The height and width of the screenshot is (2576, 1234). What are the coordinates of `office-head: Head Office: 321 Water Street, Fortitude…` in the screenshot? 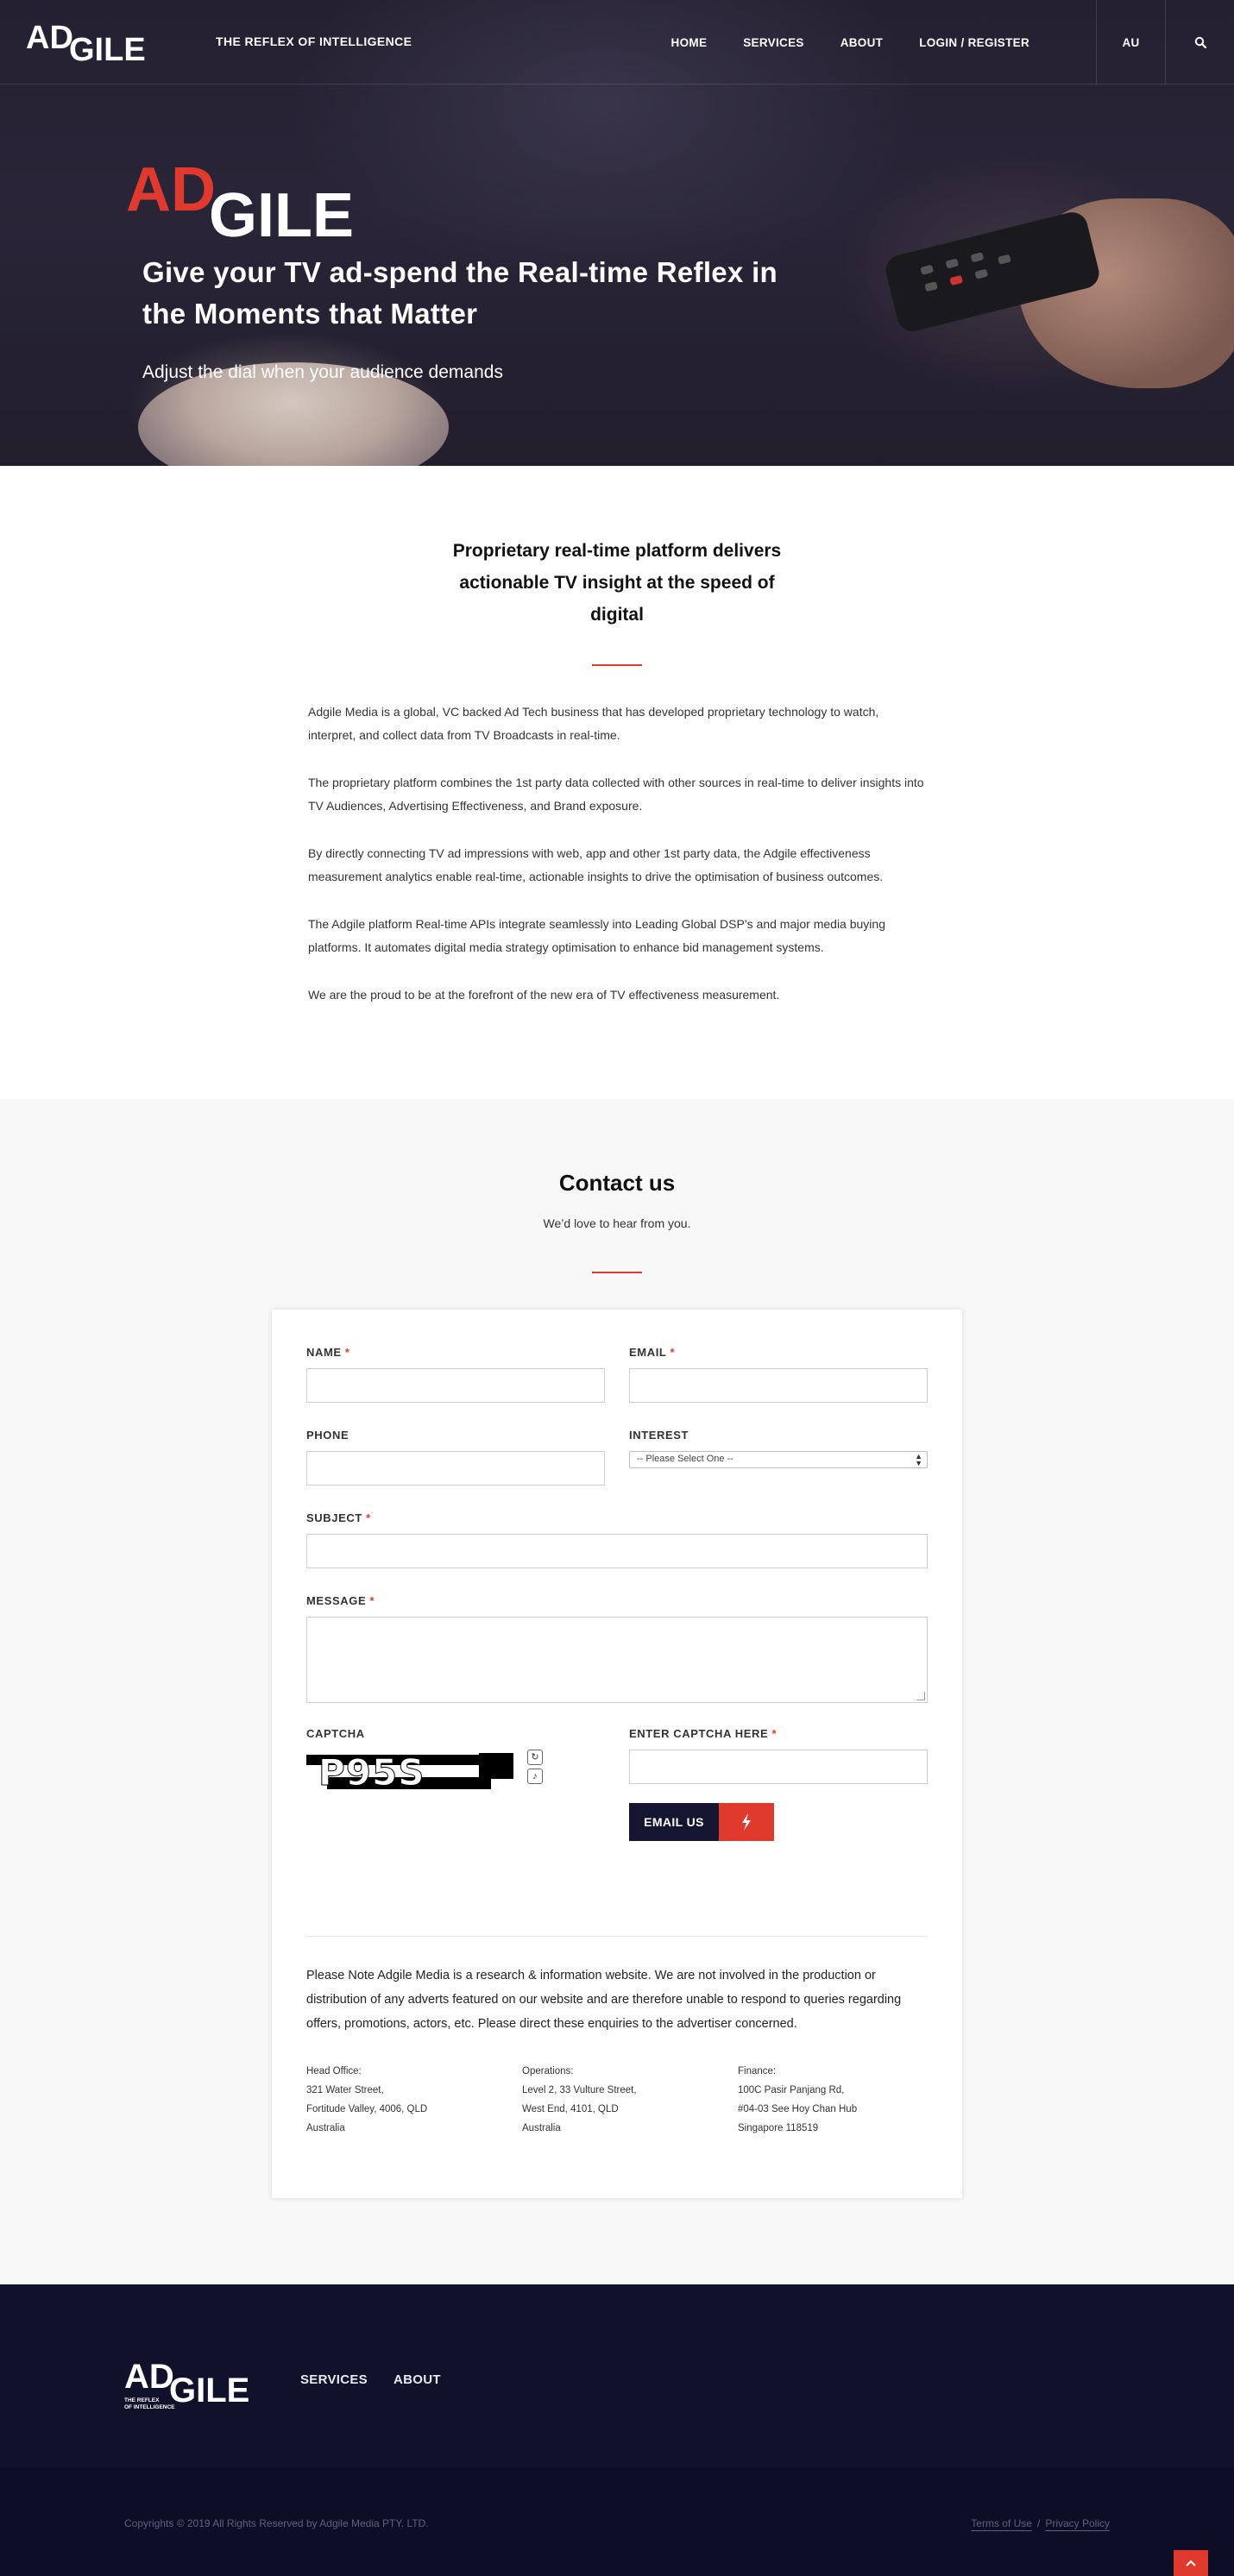 It's located at (401, 2100).